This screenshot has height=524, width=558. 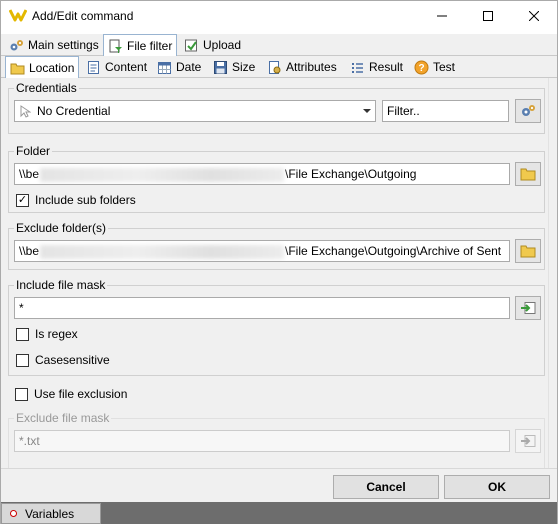 What do you see at coordinates (61, 285) in the screenshot?
I see `include-file-mask-legend: Include file mask` at bounding box center [61, 285].